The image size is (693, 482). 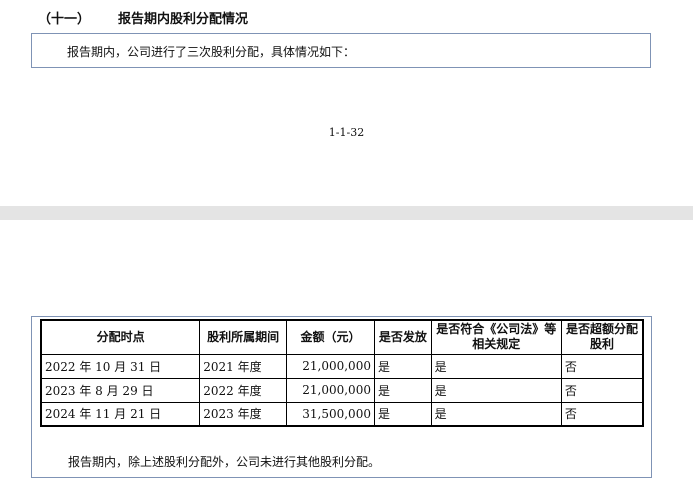 What do you see at coordinates (120, 337) in the screenshot?
I see `header-distribution-date: 分配时点` at bounding box center [120, 337].